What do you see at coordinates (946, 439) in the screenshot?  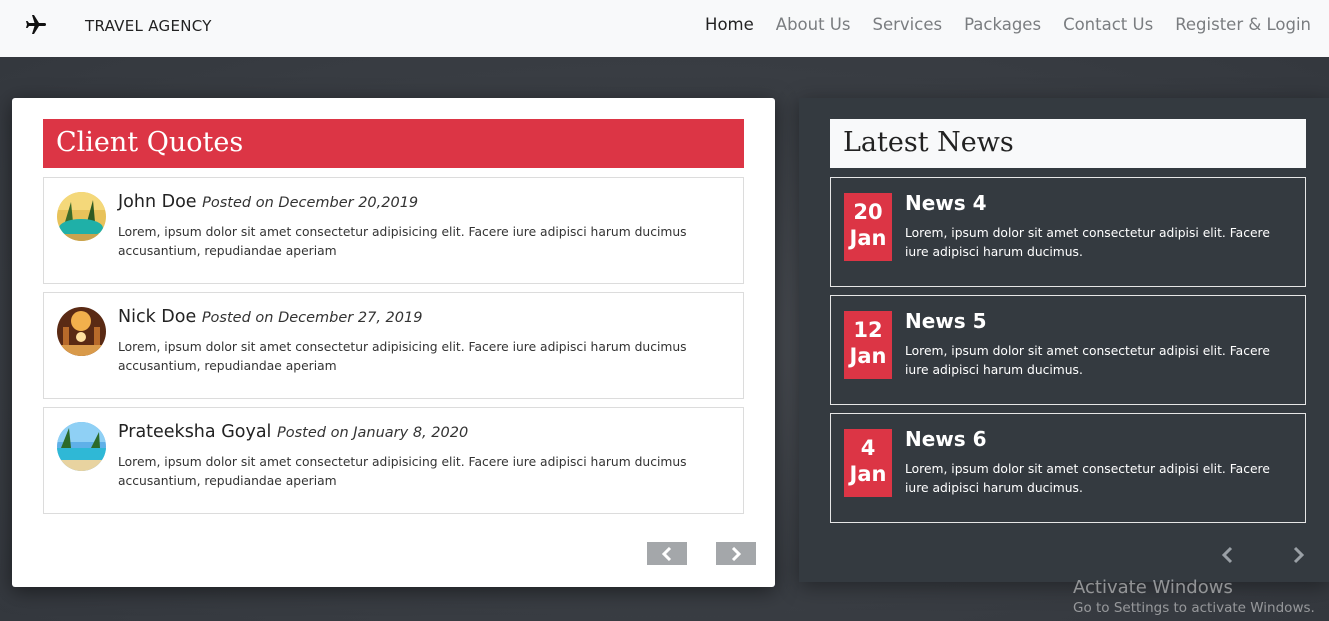 I see `news-title: News 6` at bounding box center [946, 439].